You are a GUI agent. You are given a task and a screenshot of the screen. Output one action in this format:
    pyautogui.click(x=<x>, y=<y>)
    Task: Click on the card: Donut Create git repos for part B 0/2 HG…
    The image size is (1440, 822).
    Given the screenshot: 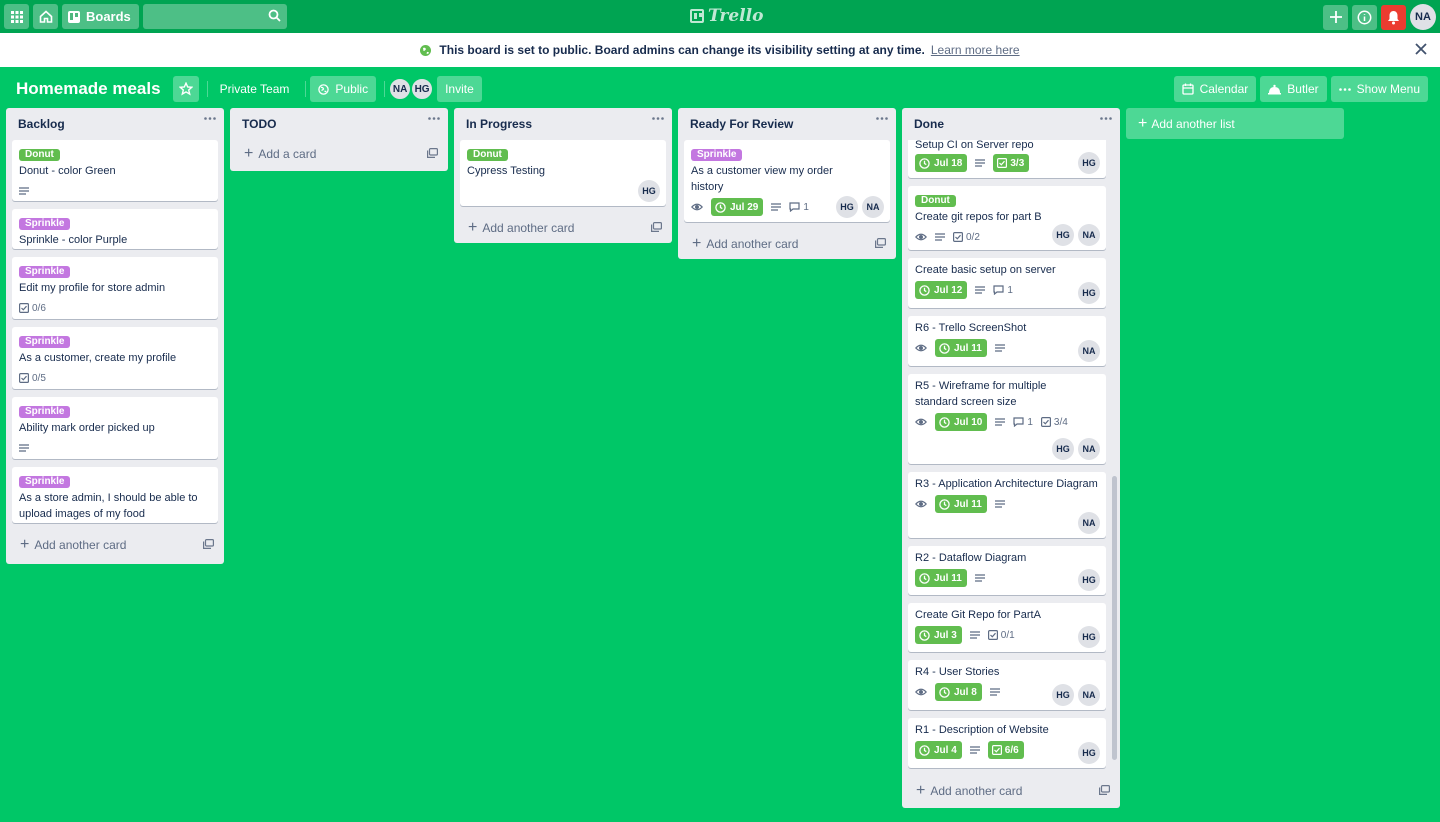 What is the action you would take?
    pyautogui.click(x=1007, y=218)
    